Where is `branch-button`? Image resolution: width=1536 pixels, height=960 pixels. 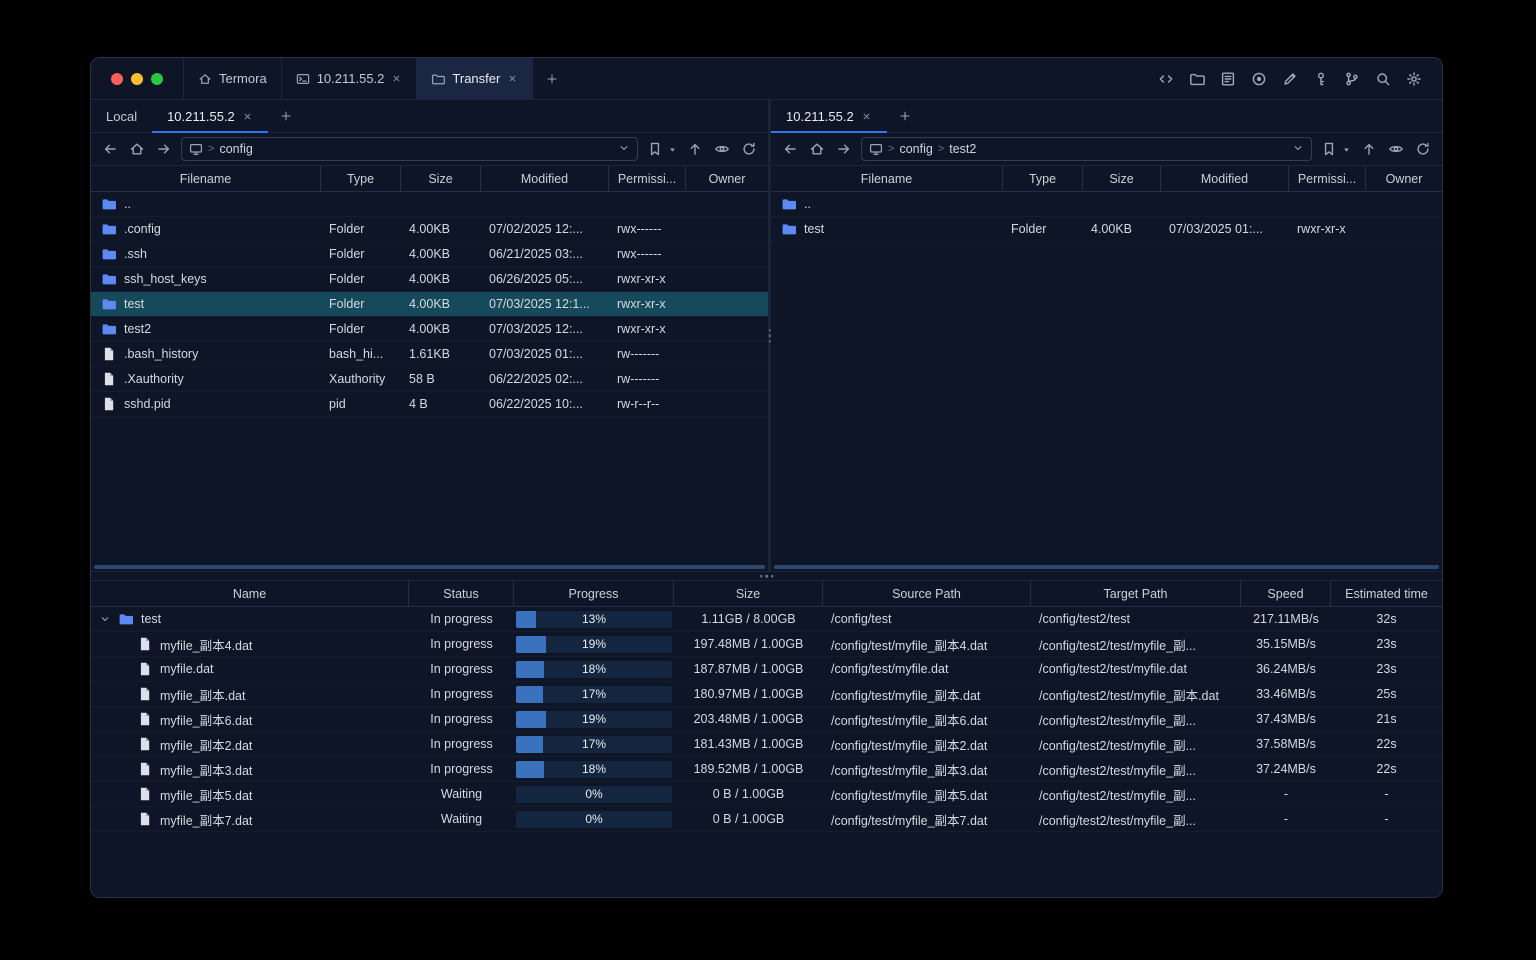
branch-button is located at coordinates (1352, 79).